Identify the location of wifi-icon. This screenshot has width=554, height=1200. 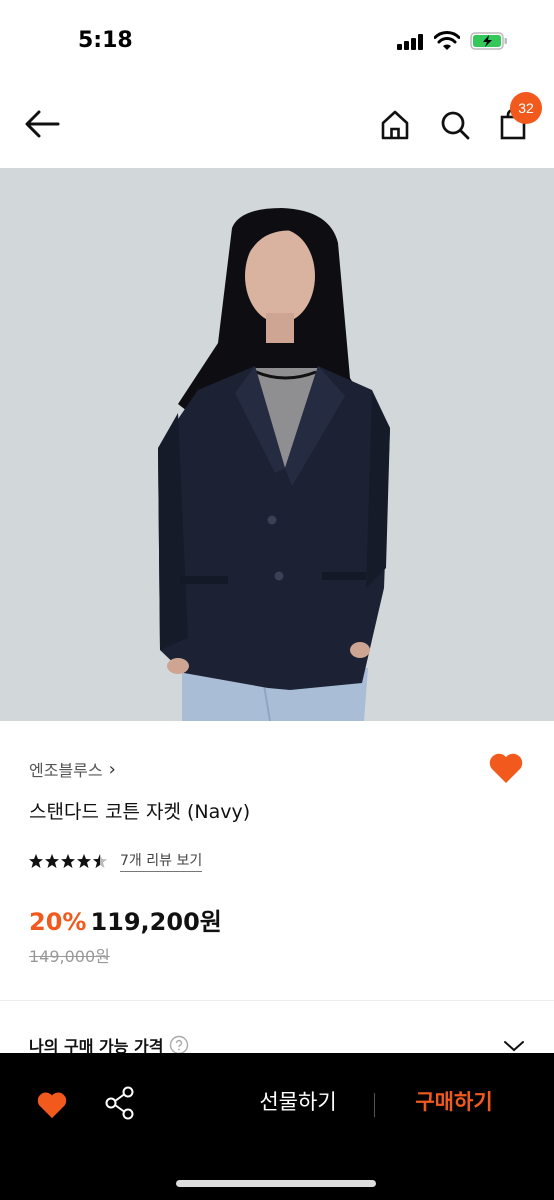
(447, 40).